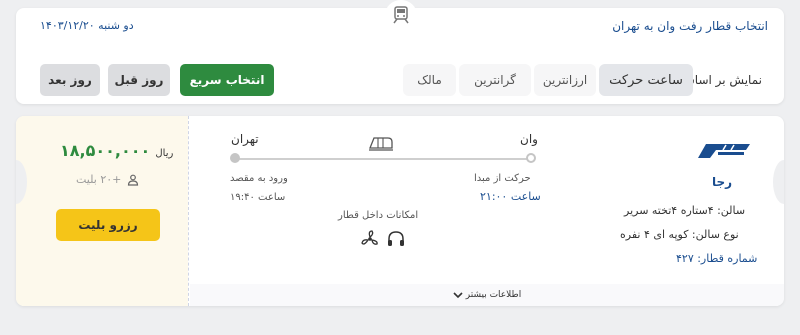 The height and width of the screenshot is (335, 800). What do you see at coordinates (108, 225) in the screenshot?
I see `reserve-button: رزرو بلیت` at bounding box center [108, 225].